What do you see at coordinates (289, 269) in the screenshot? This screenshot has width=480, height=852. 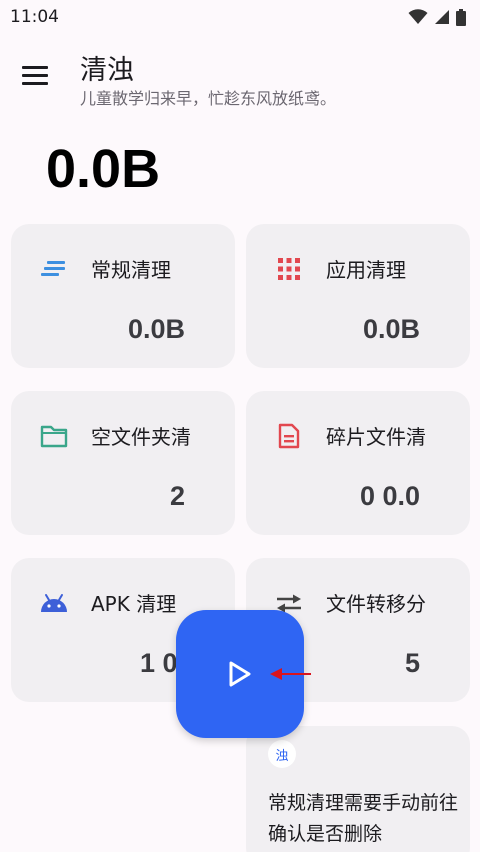 I see `grid-icon` at bounding box center [289, 269].